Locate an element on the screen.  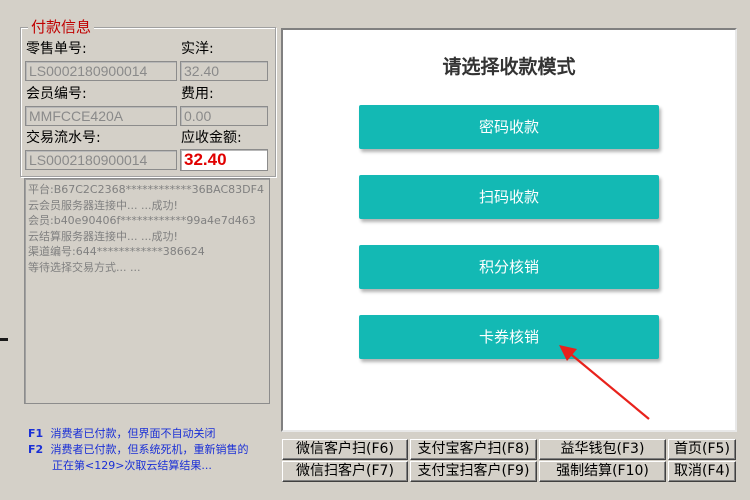
force-settle-button: 强制结算(F10) is located at coordinates (602, 471).